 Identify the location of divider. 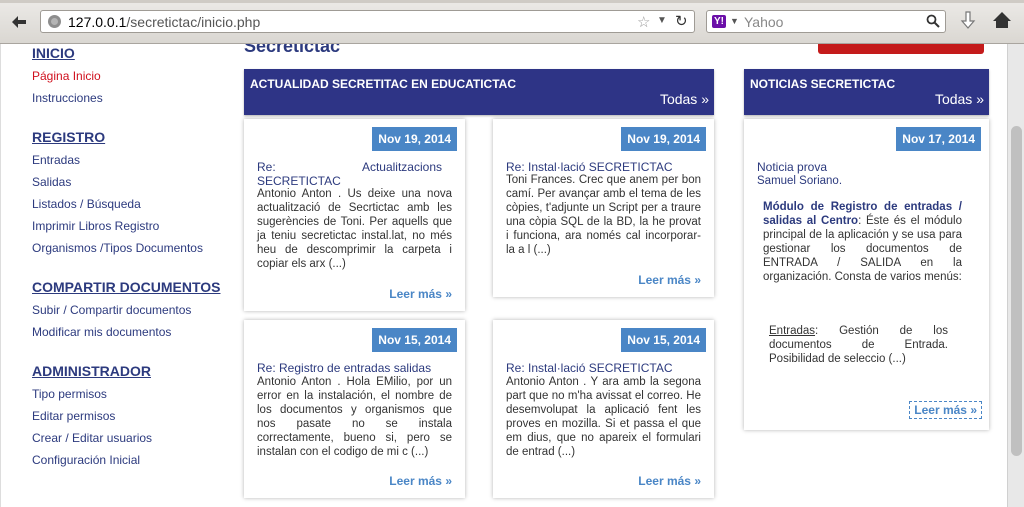
(0, 275).